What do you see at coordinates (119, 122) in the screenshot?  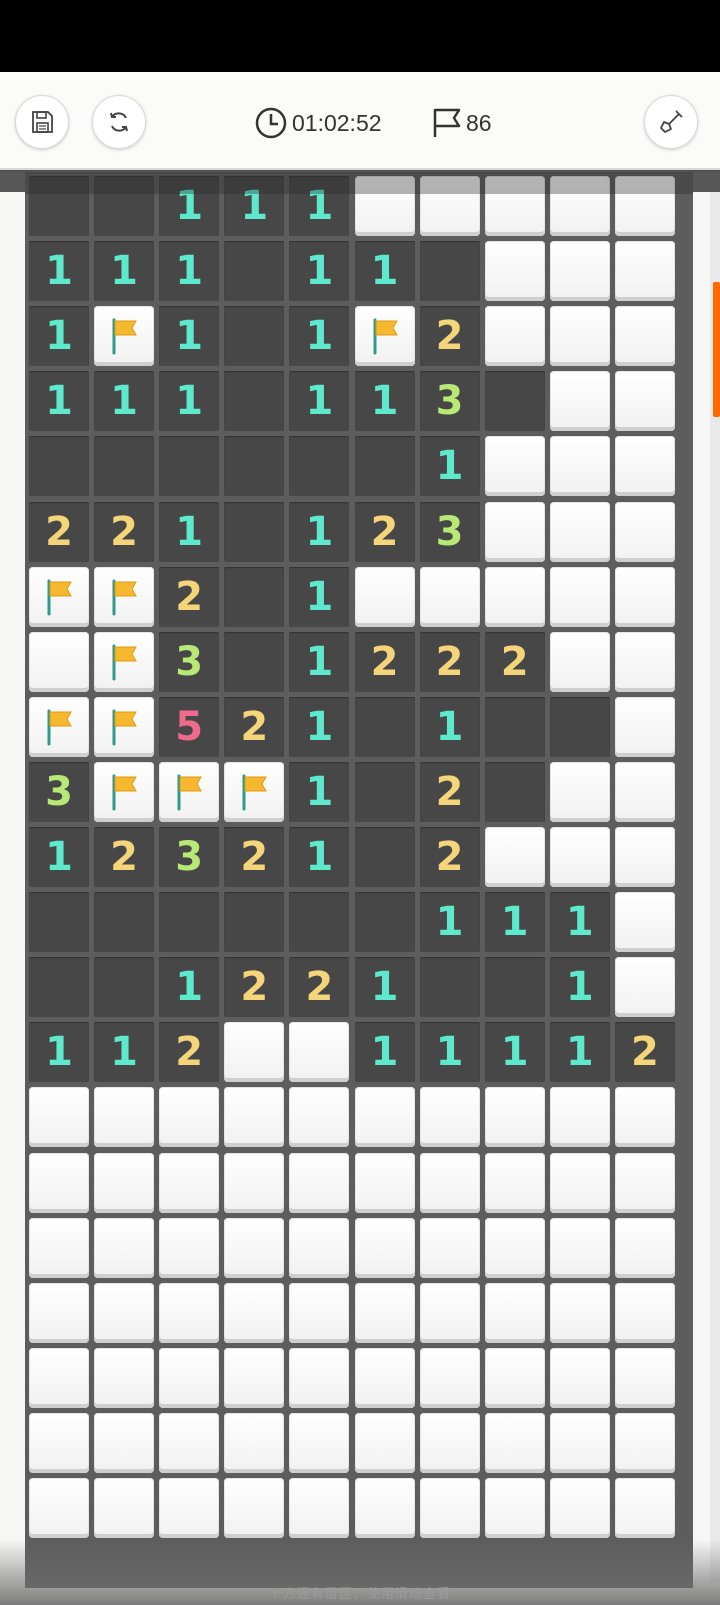 I see `restart-button` at bounding box center [119, 122].